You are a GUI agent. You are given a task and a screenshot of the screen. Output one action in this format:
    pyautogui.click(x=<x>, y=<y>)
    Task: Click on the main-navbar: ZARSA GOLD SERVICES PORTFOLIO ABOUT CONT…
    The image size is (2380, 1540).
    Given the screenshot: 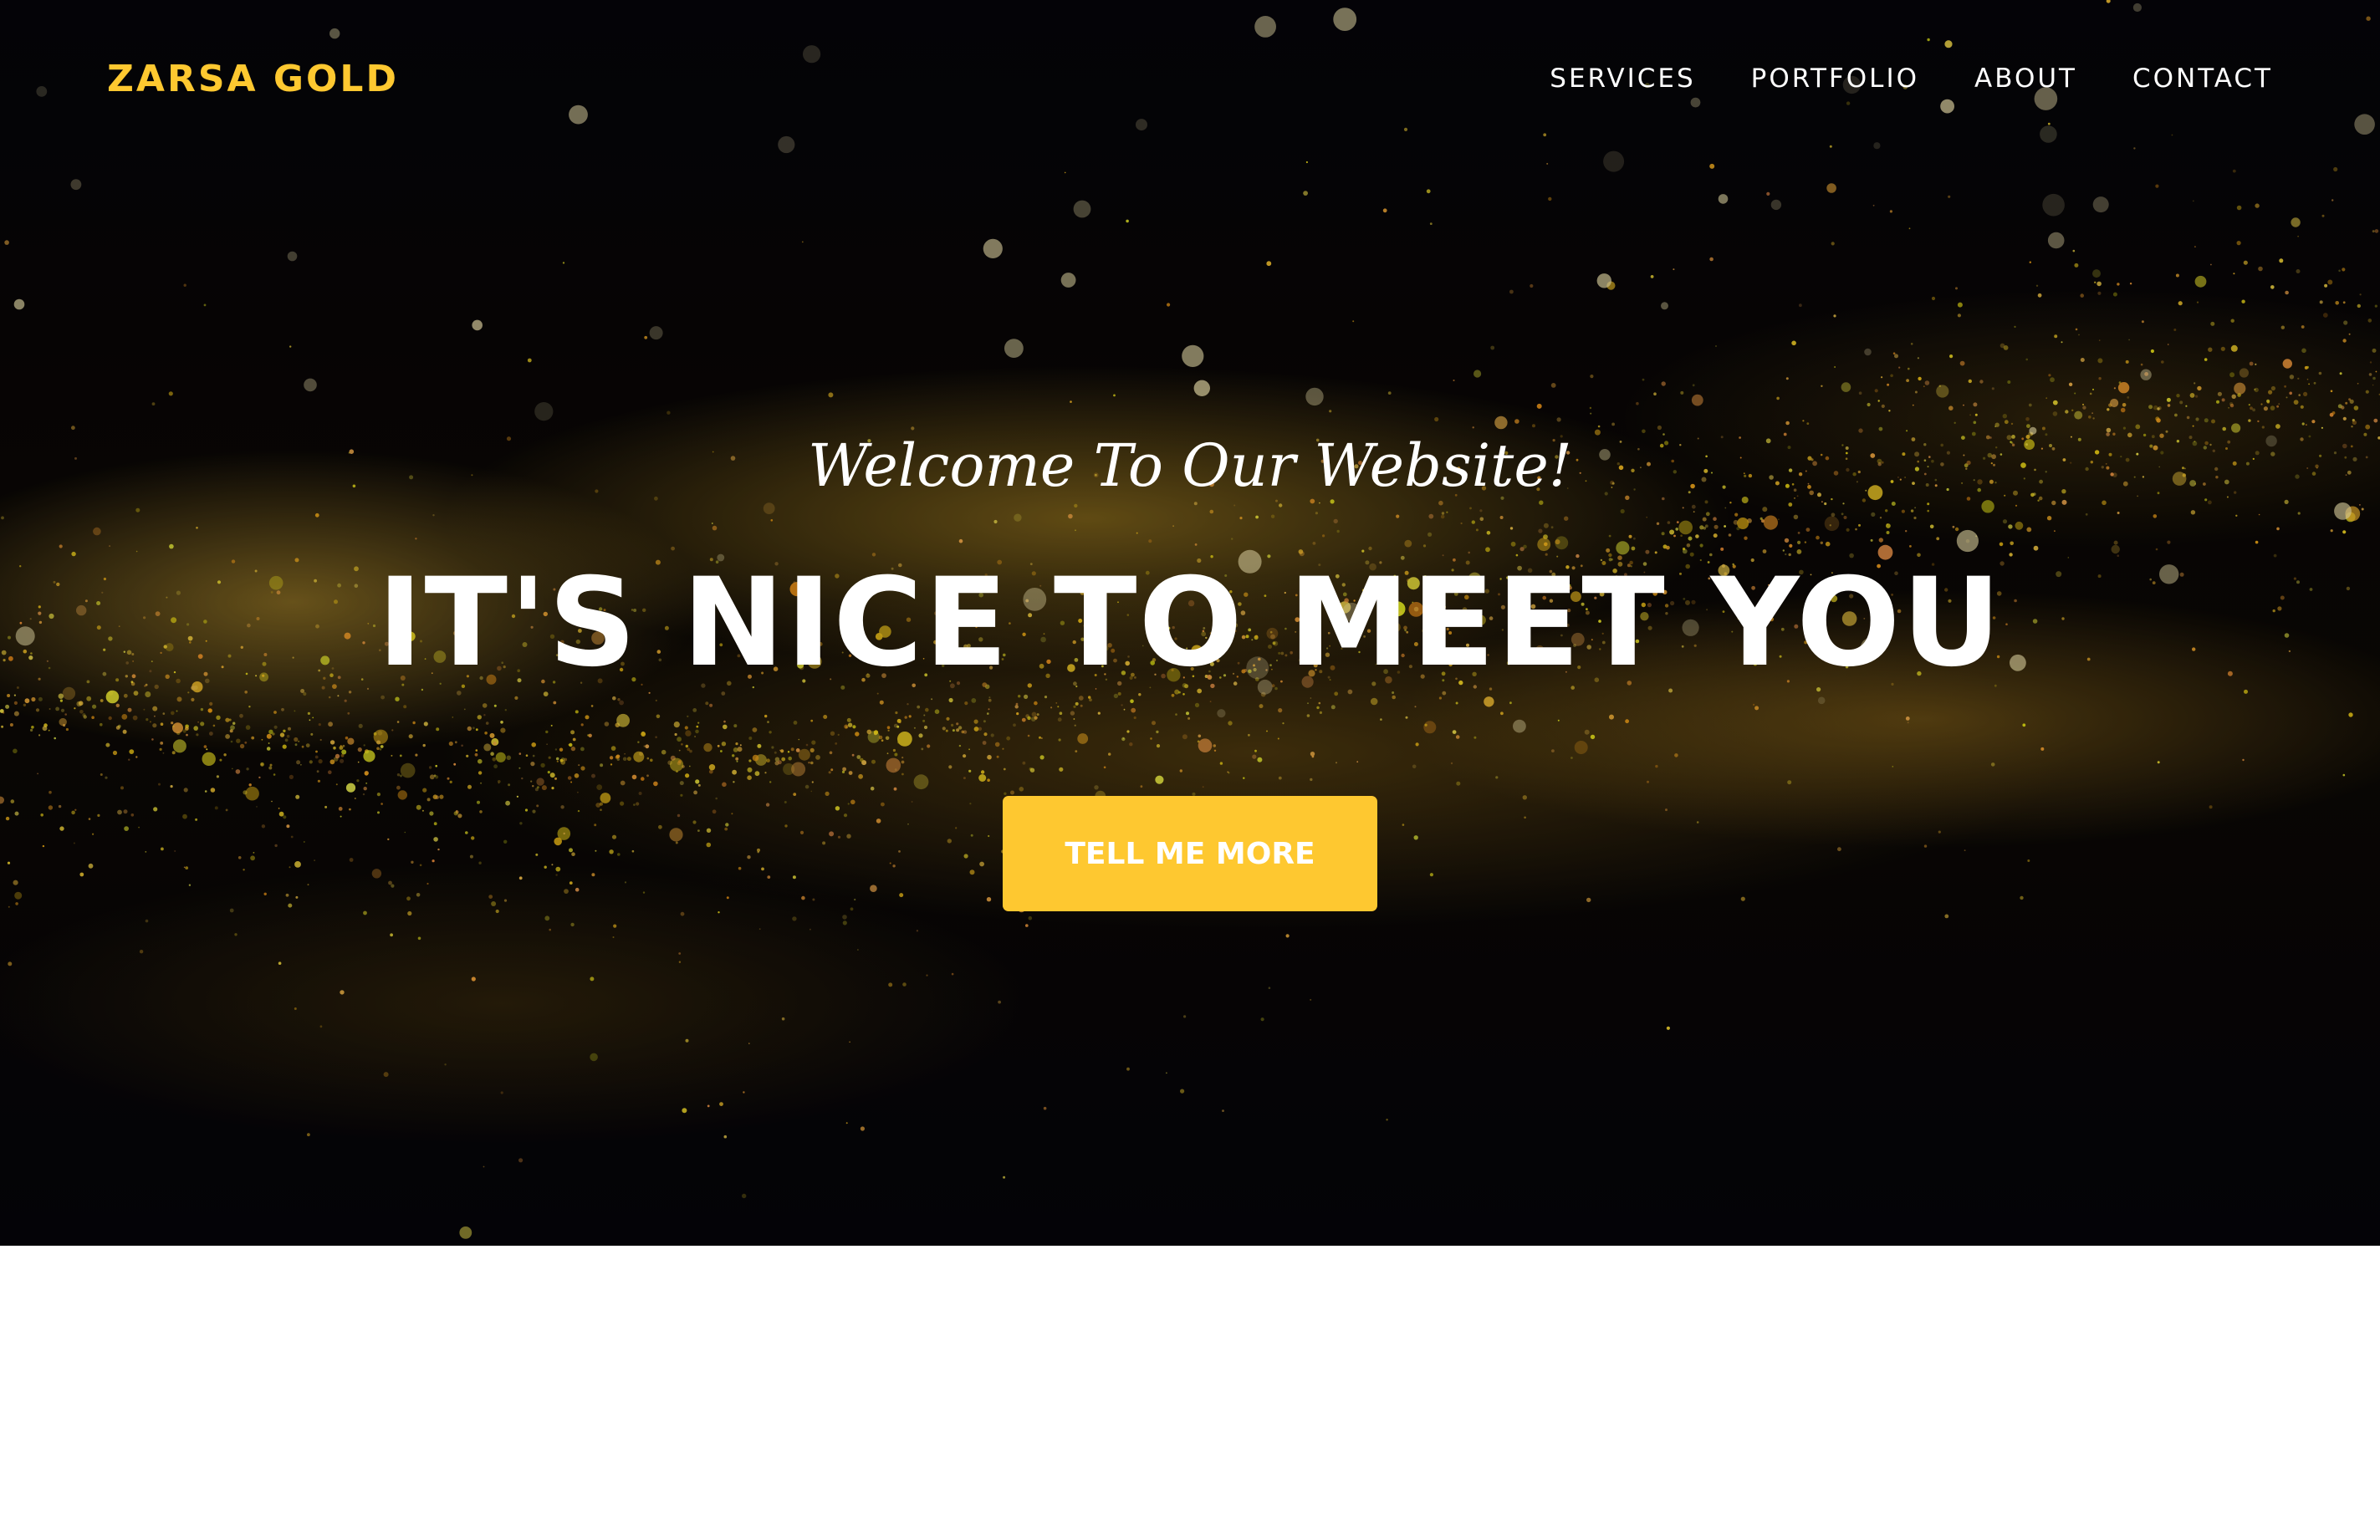 What is the action you would take?
    pyautogui.click(x=1190, y=78)
    